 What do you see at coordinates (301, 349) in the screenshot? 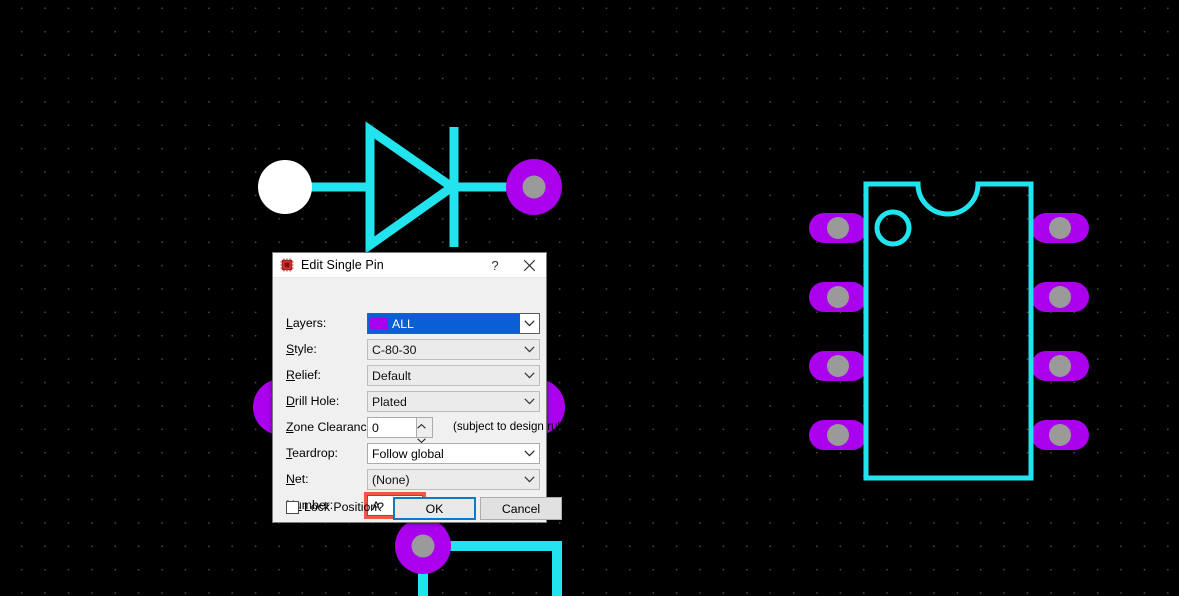
I see `label-style: Style:` at bounding box center [301, 349].